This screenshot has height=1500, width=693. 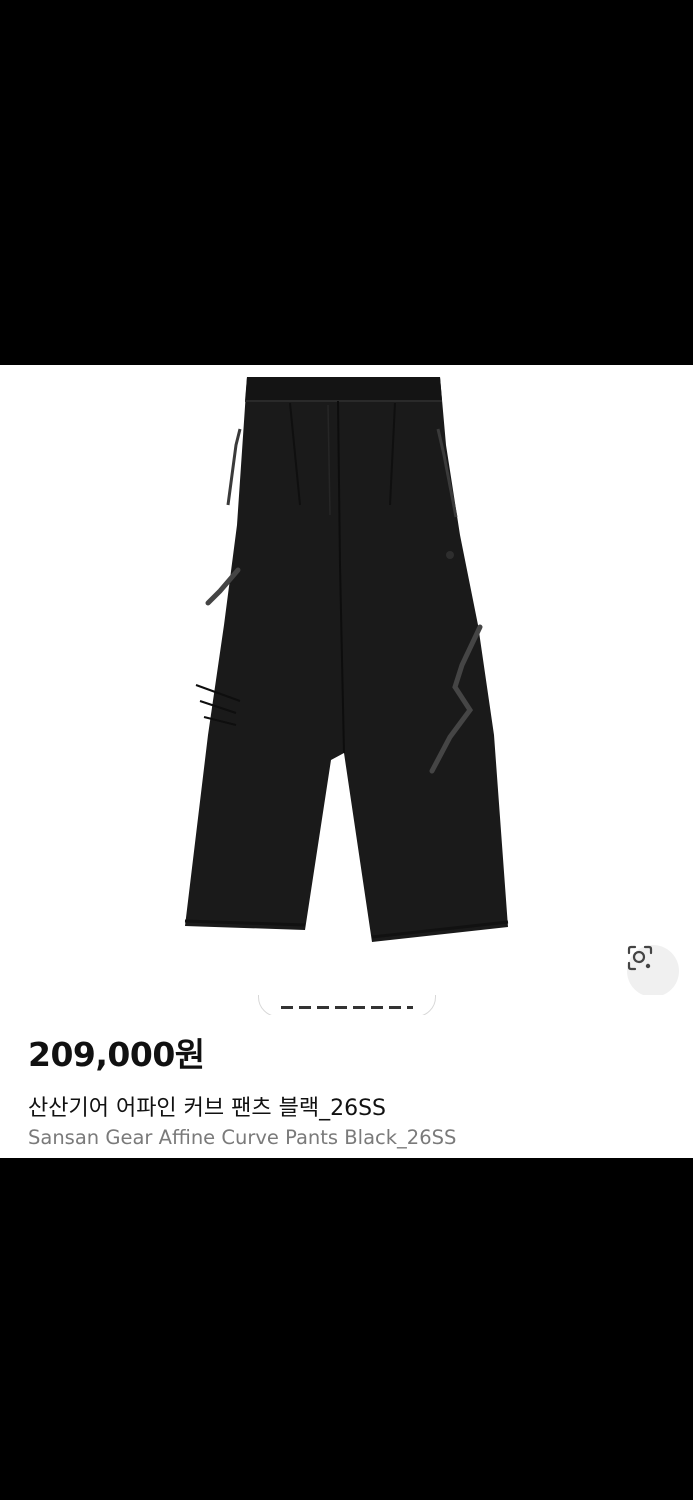 What do you see at coordinates (207, 1106) in the screenshot?
I see `product-title-korean: 산산기어 어파인 커브 팬츠 블랙_26SS` at bounding box center [207, 1106].